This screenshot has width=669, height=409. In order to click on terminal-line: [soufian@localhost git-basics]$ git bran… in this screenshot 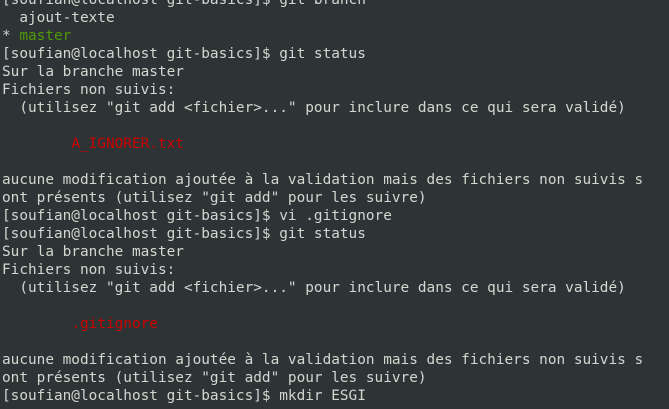, I will do `click(322, 4)`.